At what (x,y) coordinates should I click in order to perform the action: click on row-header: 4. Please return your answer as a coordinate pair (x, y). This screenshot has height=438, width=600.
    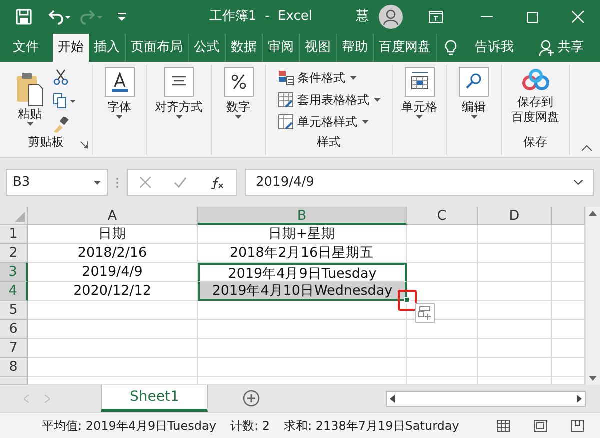
    Looking at the image, I should click on (14, 291).